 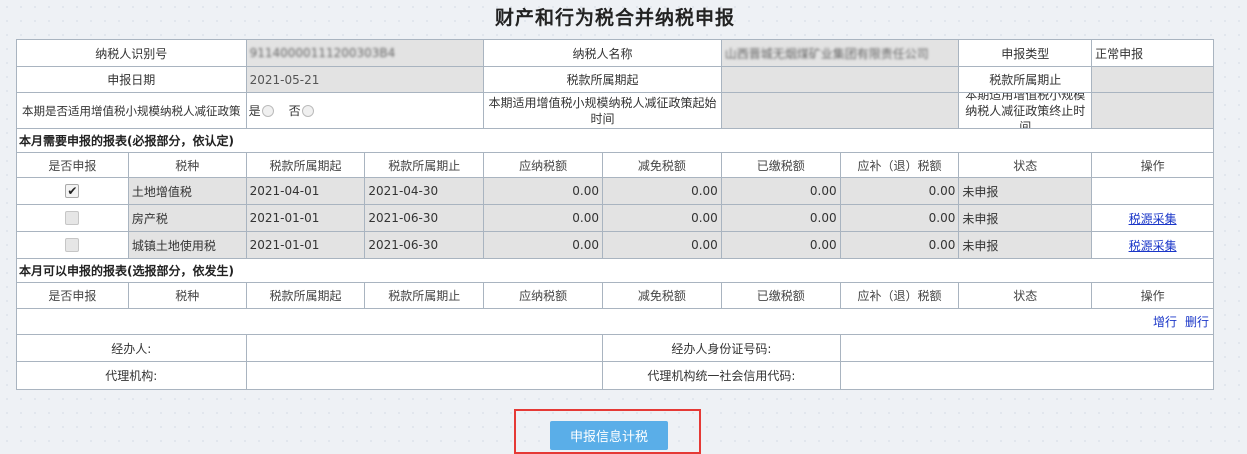 I want to click on submit-highlight-box: 申报信息计税, so click(x=607, y=431).